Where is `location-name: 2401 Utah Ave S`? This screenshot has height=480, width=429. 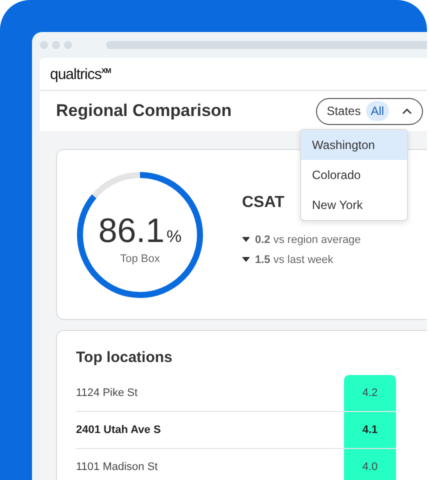 location-name: 2401 Utah Ave S is located at coordinates (119, 430).